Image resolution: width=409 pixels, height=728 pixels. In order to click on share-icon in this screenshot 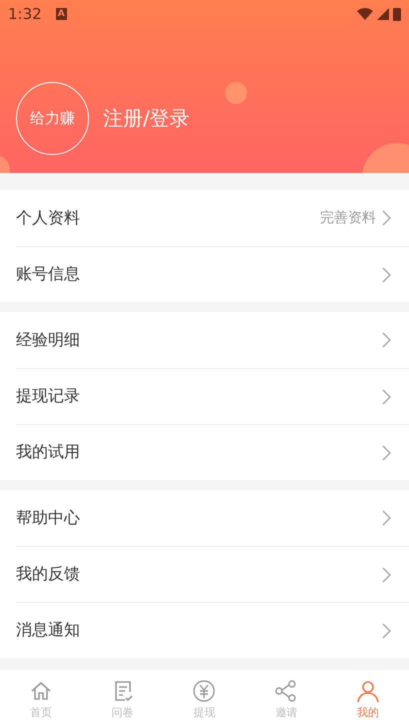, I will do `click(286, 690)`.